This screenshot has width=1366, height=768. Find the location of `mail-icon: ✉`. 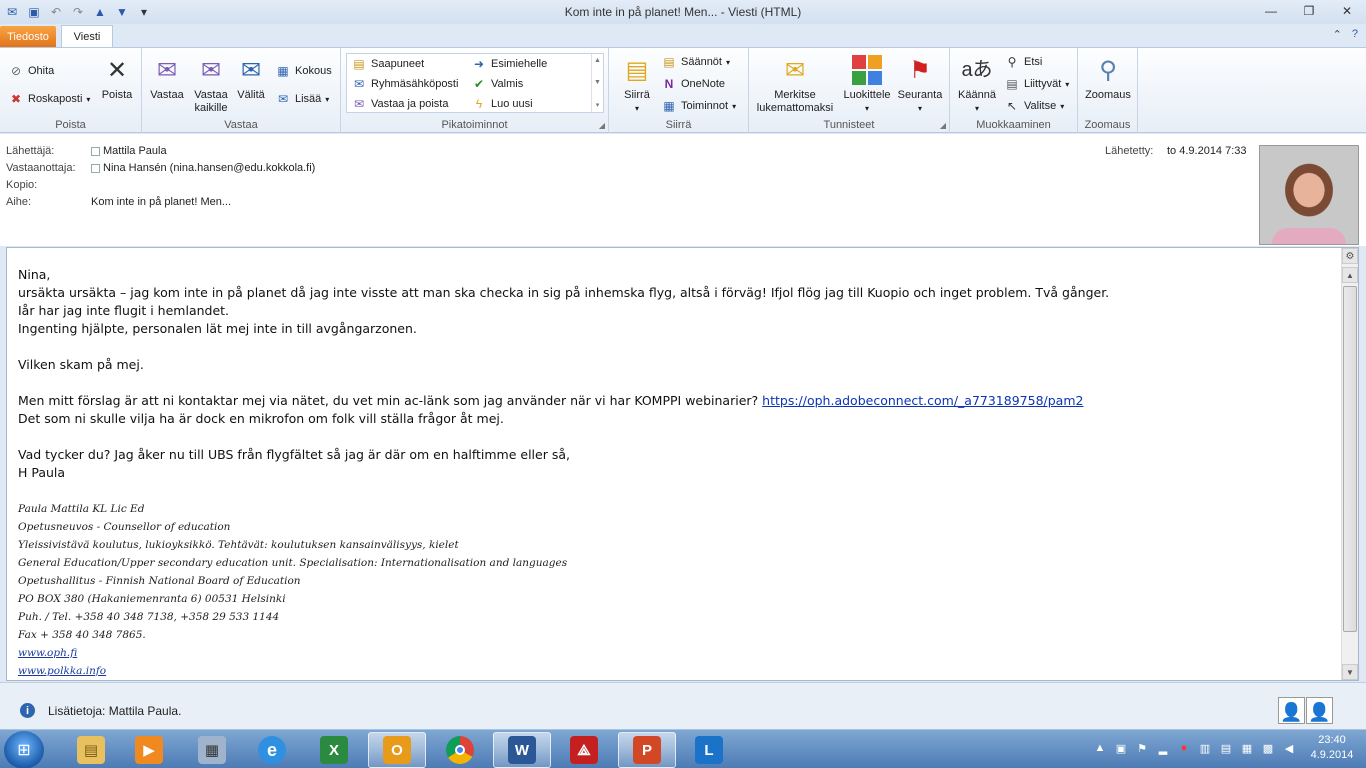

mail-icon: ✉ is located at coordinates (12, 12).